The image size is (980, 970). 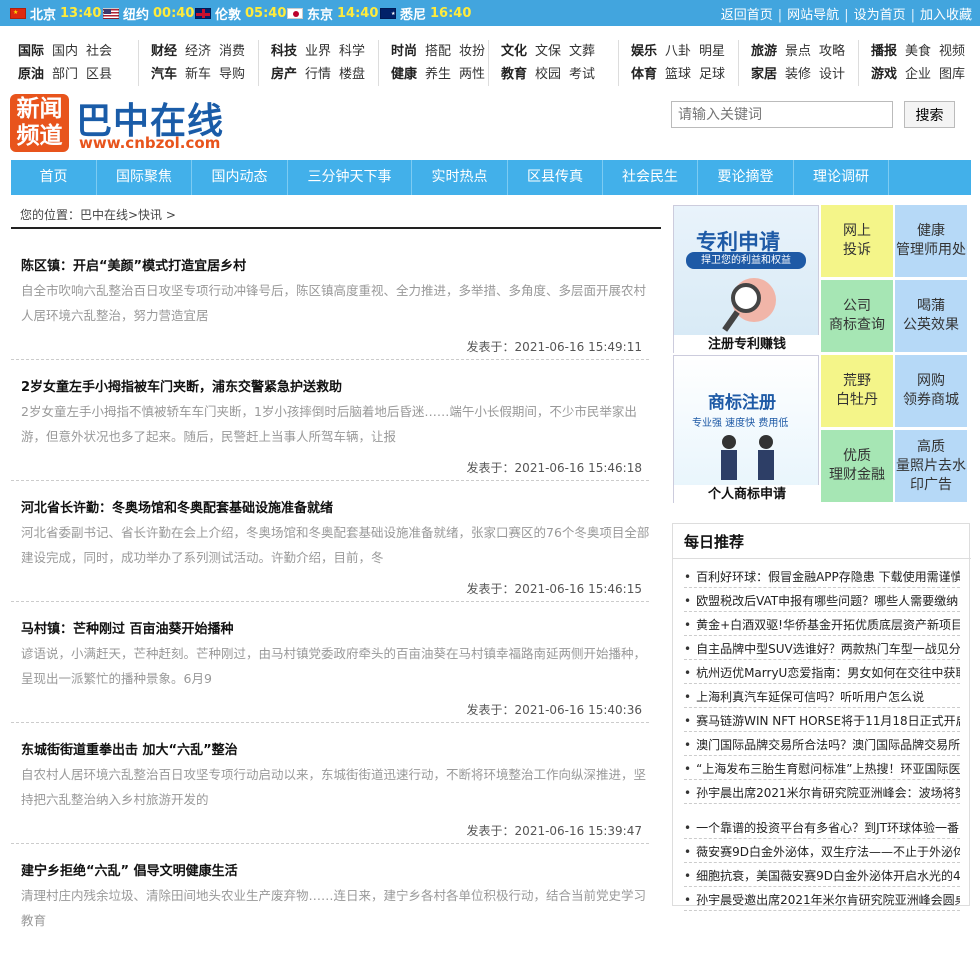 What do you see at coordinates (548, 74) in the screenshot?
I see `category-link: 校园` at bounding box center [548, 74].